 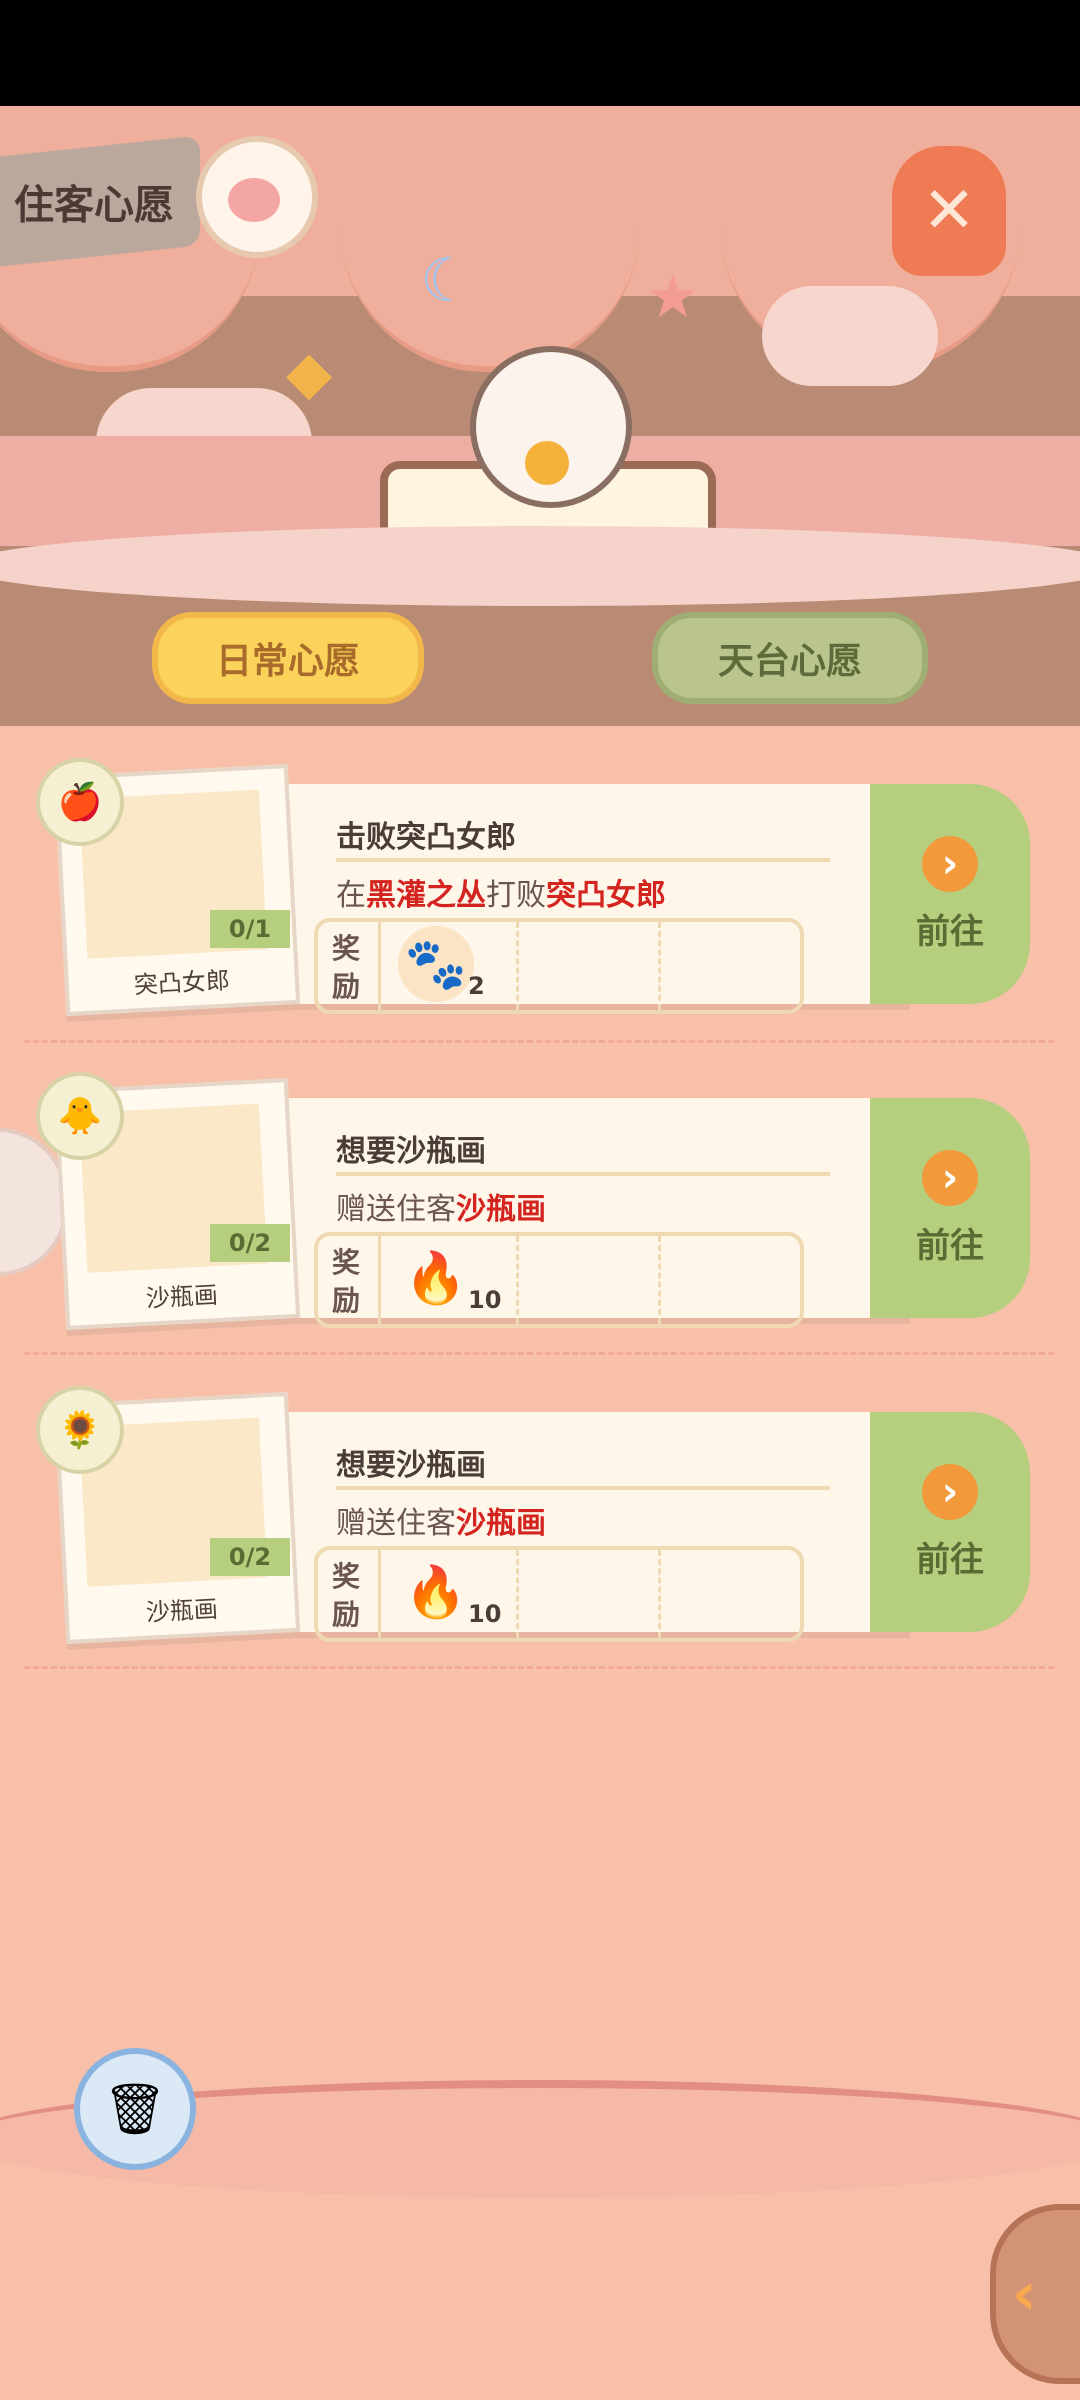 What do you see at coordinates (436, 964) in the screenshot?
I see `paw-wand-icon: 🐾` at bounding box center [436, 964].